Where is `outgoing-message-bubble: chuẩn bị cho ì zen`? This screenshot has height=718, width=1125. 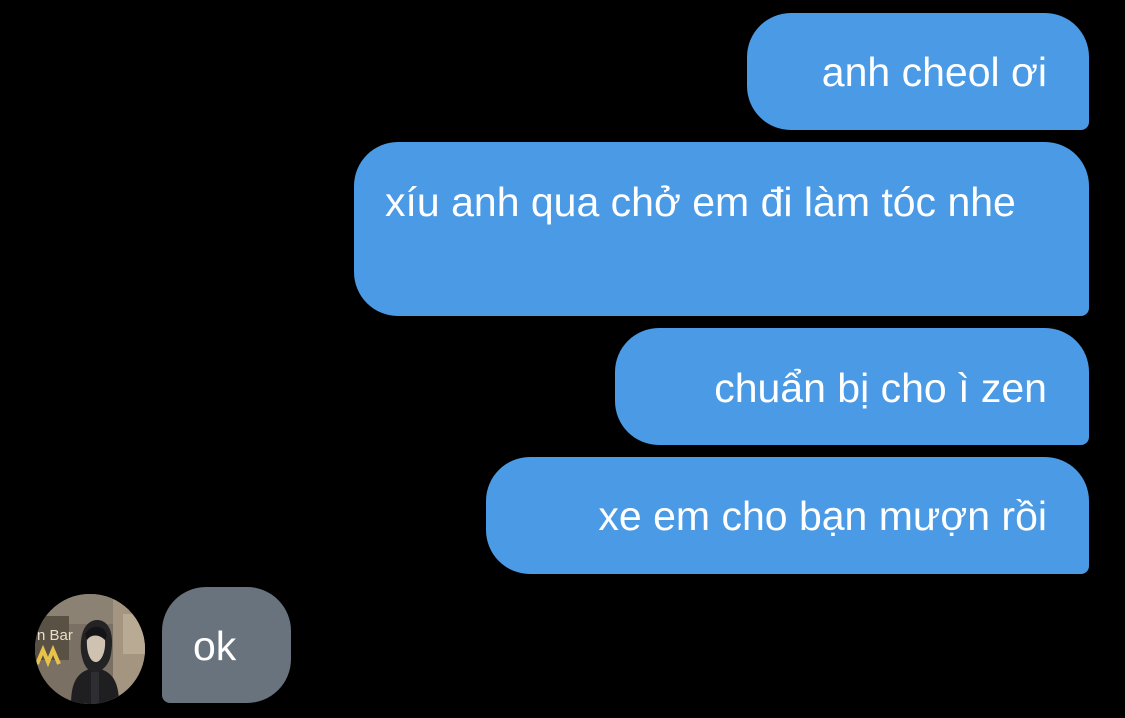 outgoing-message-bubble: chuẩn bị cho ì zen is located at coordinates (852, 386).